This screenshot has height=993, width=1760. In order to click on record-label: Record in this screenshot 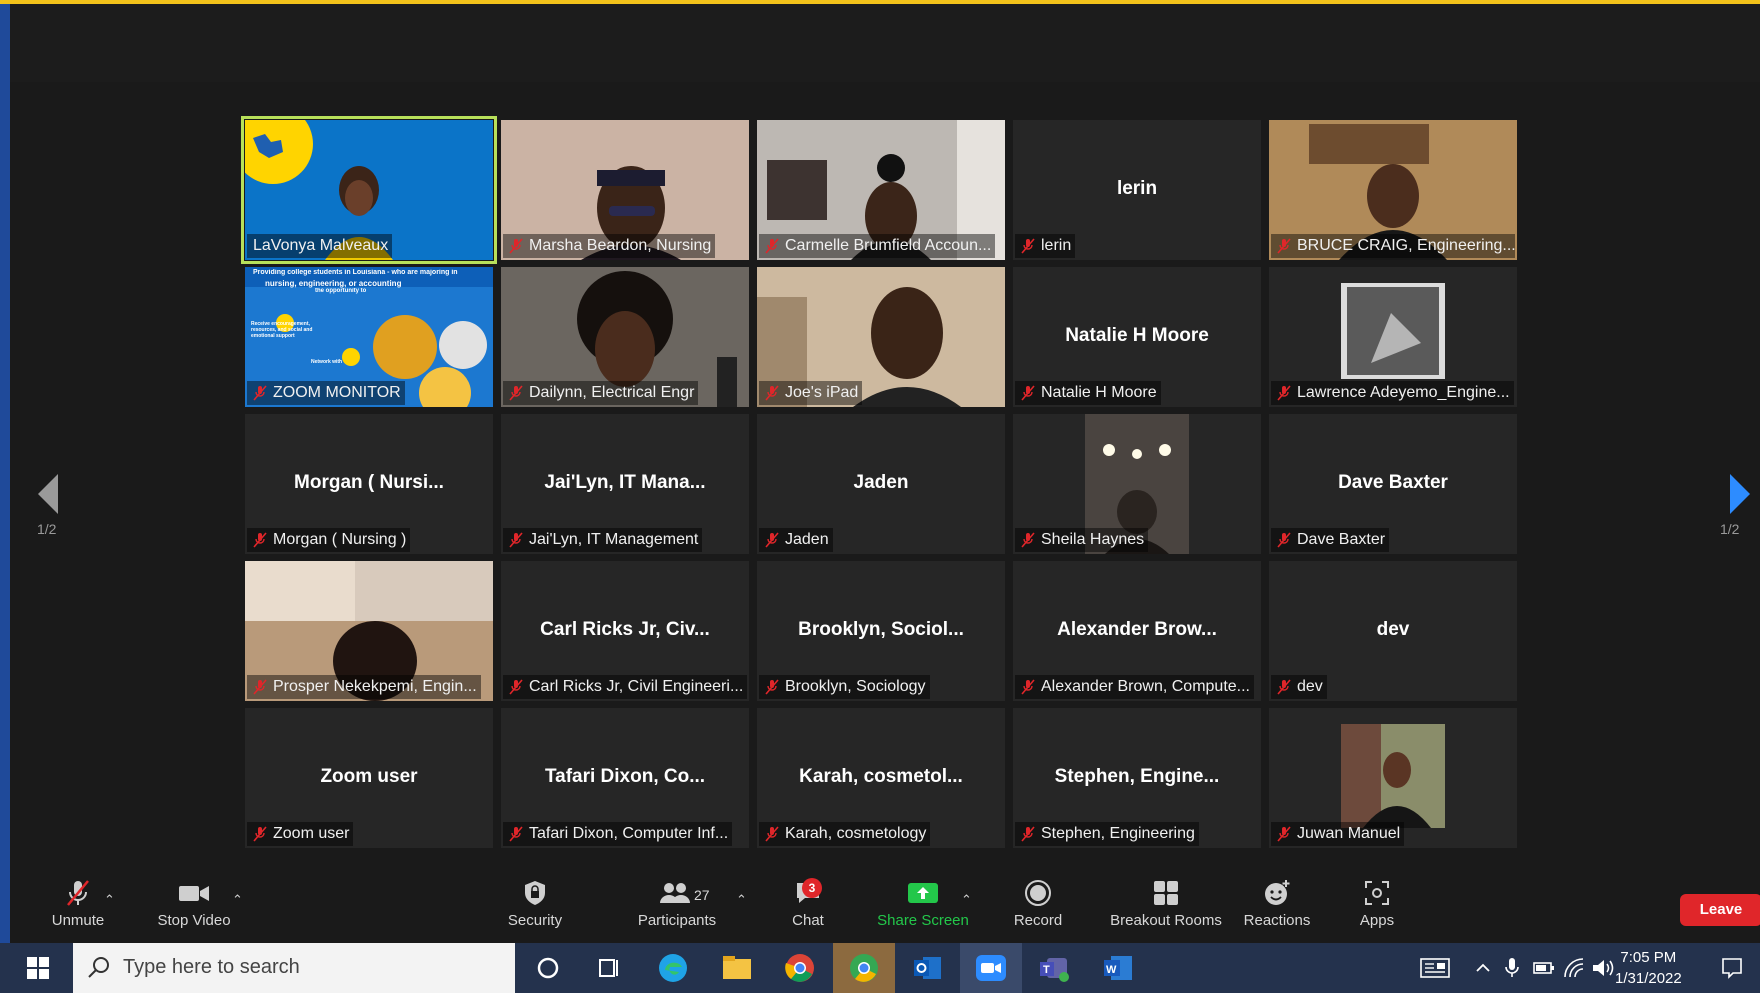, I will do `click(1038, 920)`.